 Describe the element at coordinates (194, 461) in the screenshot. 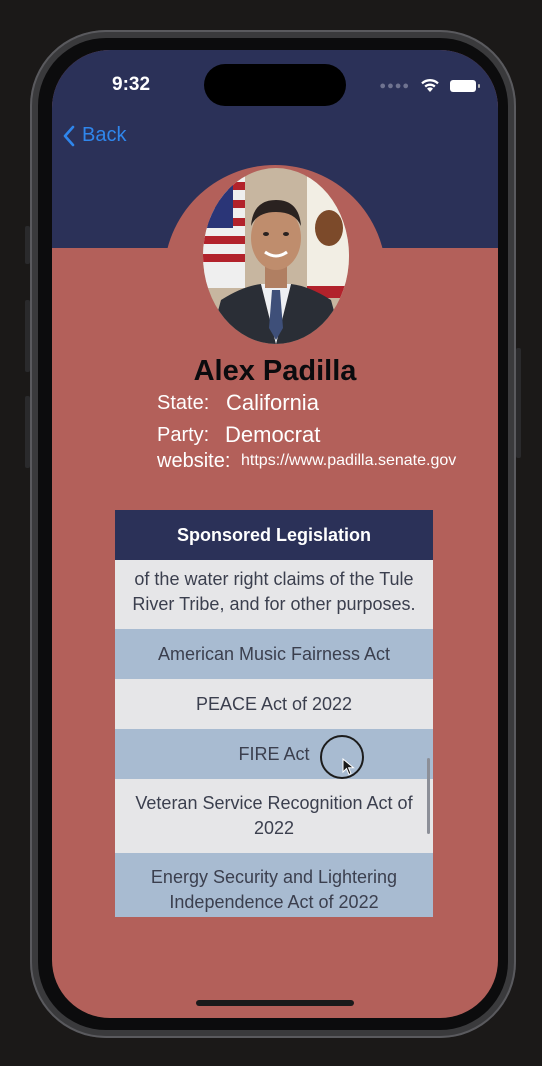

I see `website-label: website:` at that location.